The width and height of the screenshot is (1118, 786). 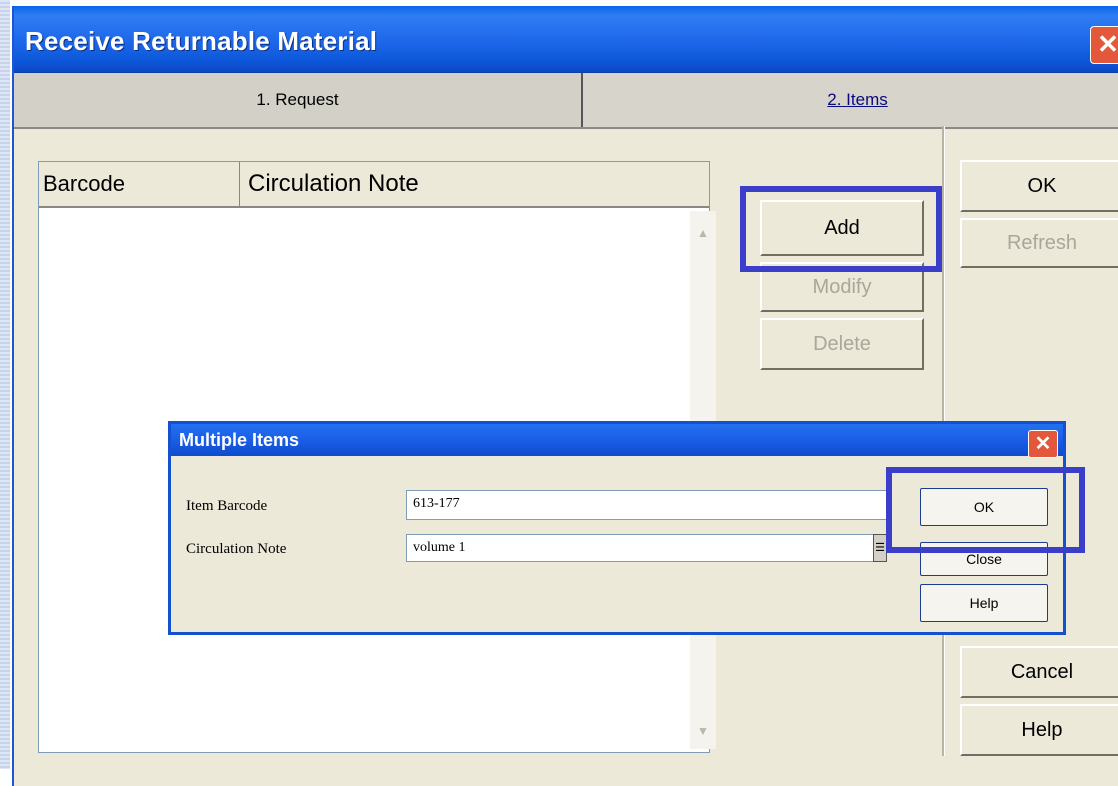 I want to click on close-icon: ✕, so click(x=1104, y=45).